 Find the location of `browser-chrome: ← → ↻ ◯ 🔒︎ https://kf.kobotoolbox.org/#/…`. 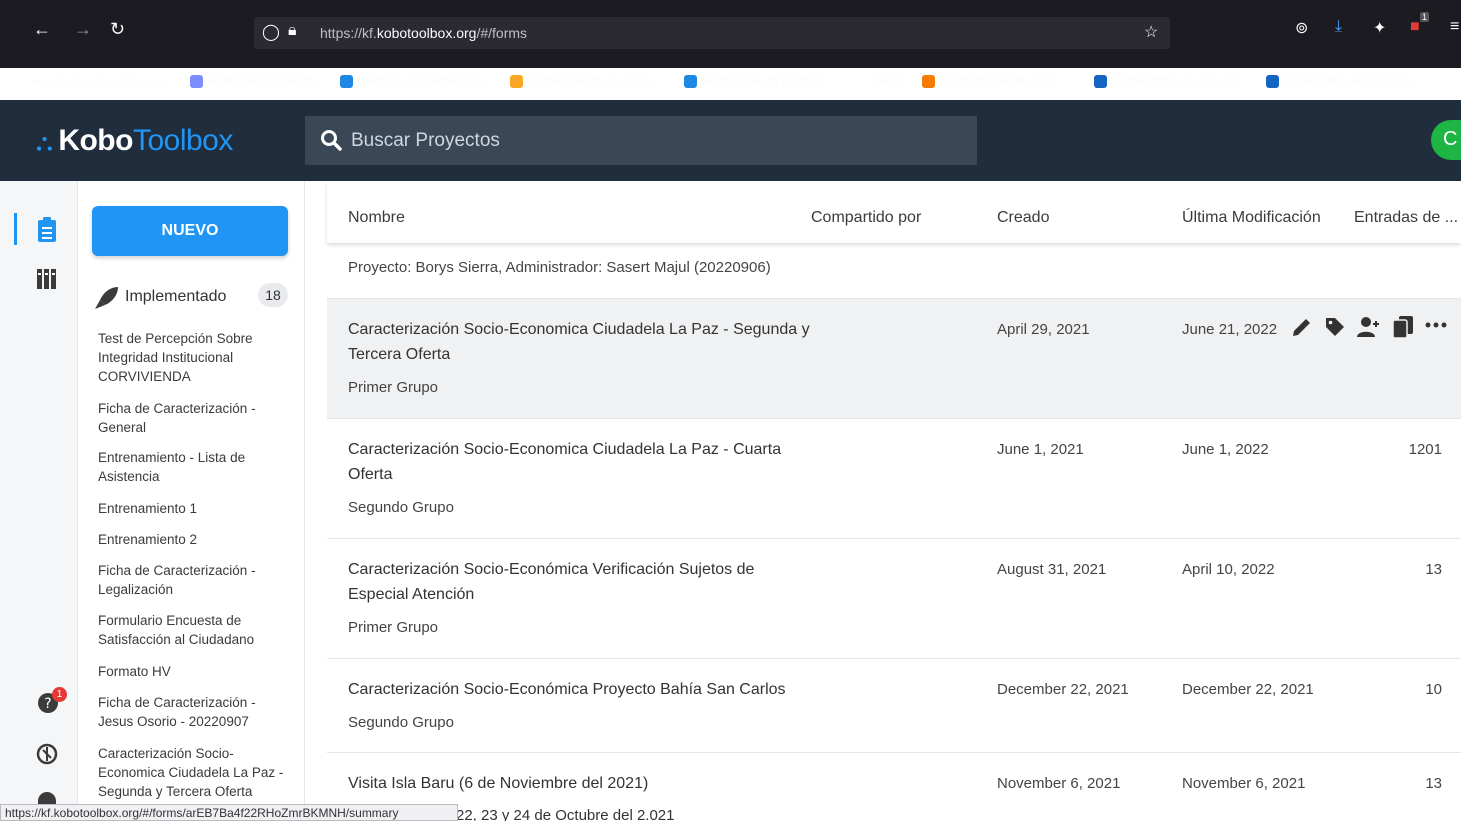

browser-chrome: ← → ↻ ◯ 🔒︎ https://kf.kobotoolbox.org/#/… is located at coordinates (730, 44).